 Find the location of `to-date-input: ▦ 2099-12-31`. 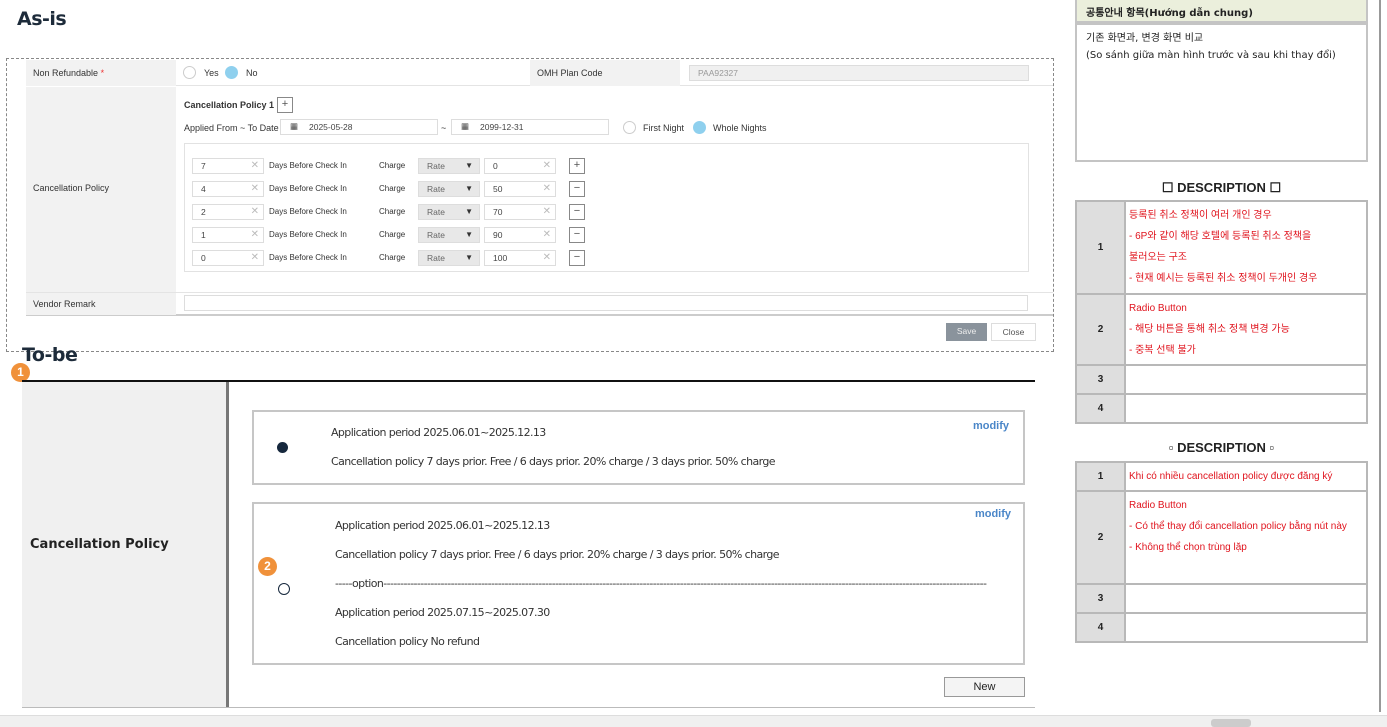

to-date-input: ▦ 2099-12-31 is located at coordinates (530, 127).